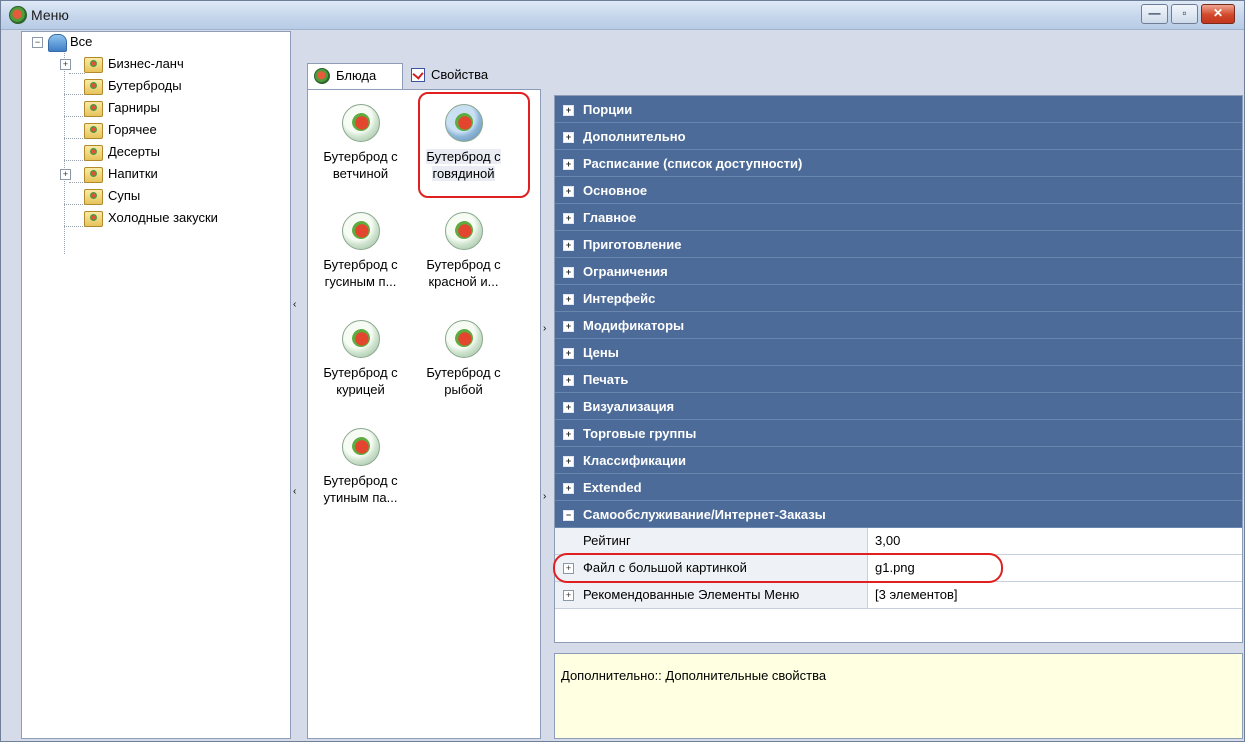  Describe the element at coordinates (152, 174) in the screenshot. I see `tree-item-drinks: + Напитки` at that location.